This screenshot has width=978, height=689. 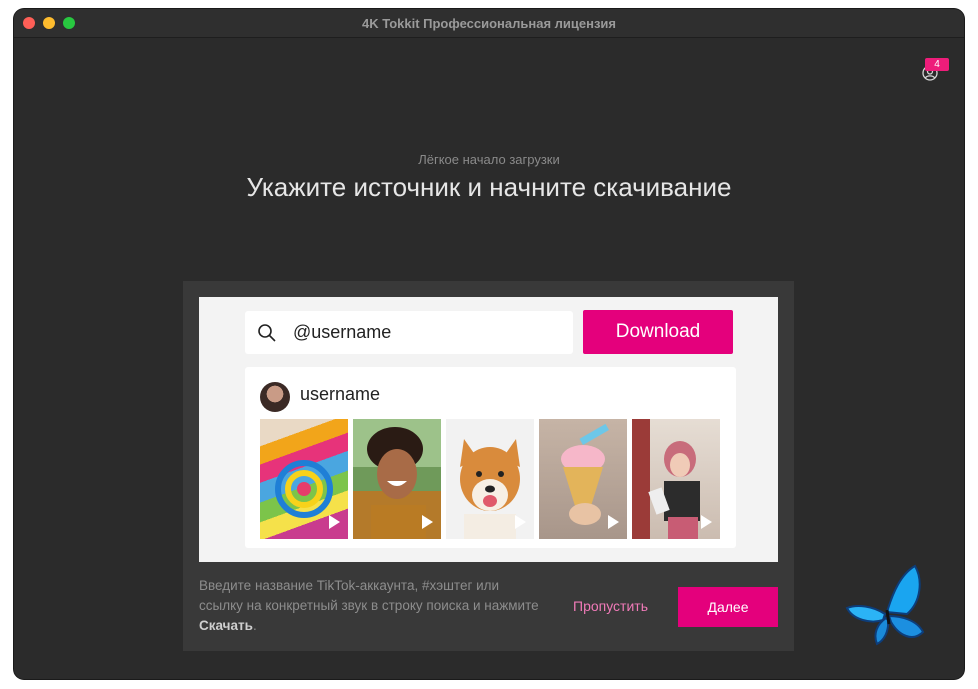 I want to click on title-bar: 4K Tokkit Профессиональная лицензия, so click(x=489, y=23).